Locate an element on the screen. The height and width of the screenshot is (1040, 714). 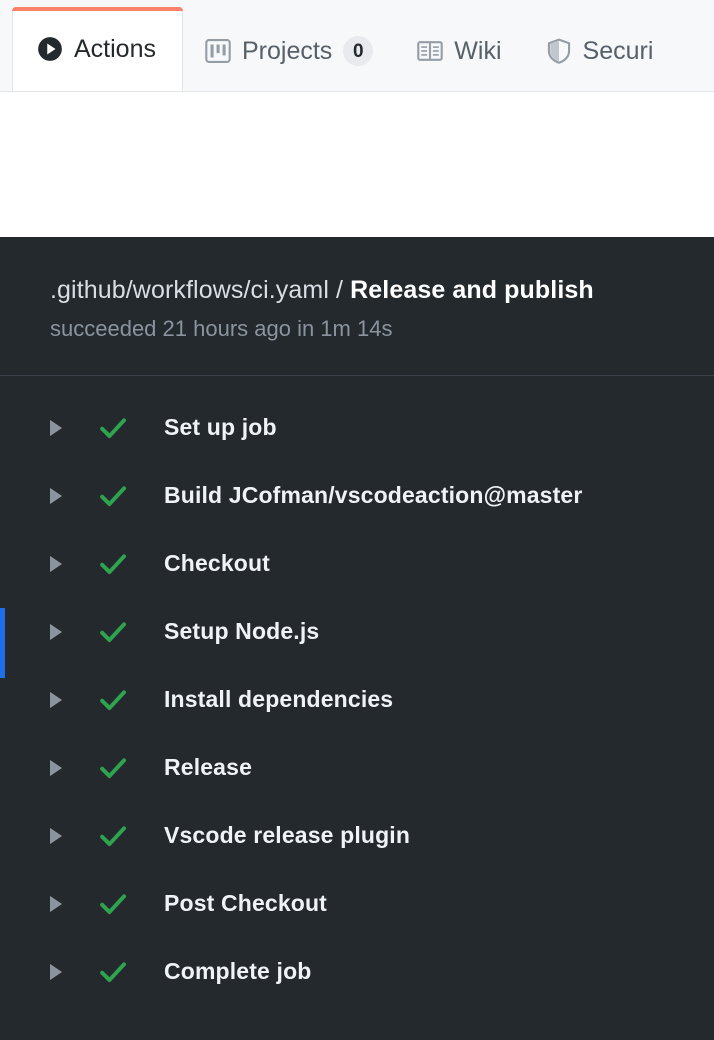
step-label: Post Checkout is located at coordinates (245, 903).